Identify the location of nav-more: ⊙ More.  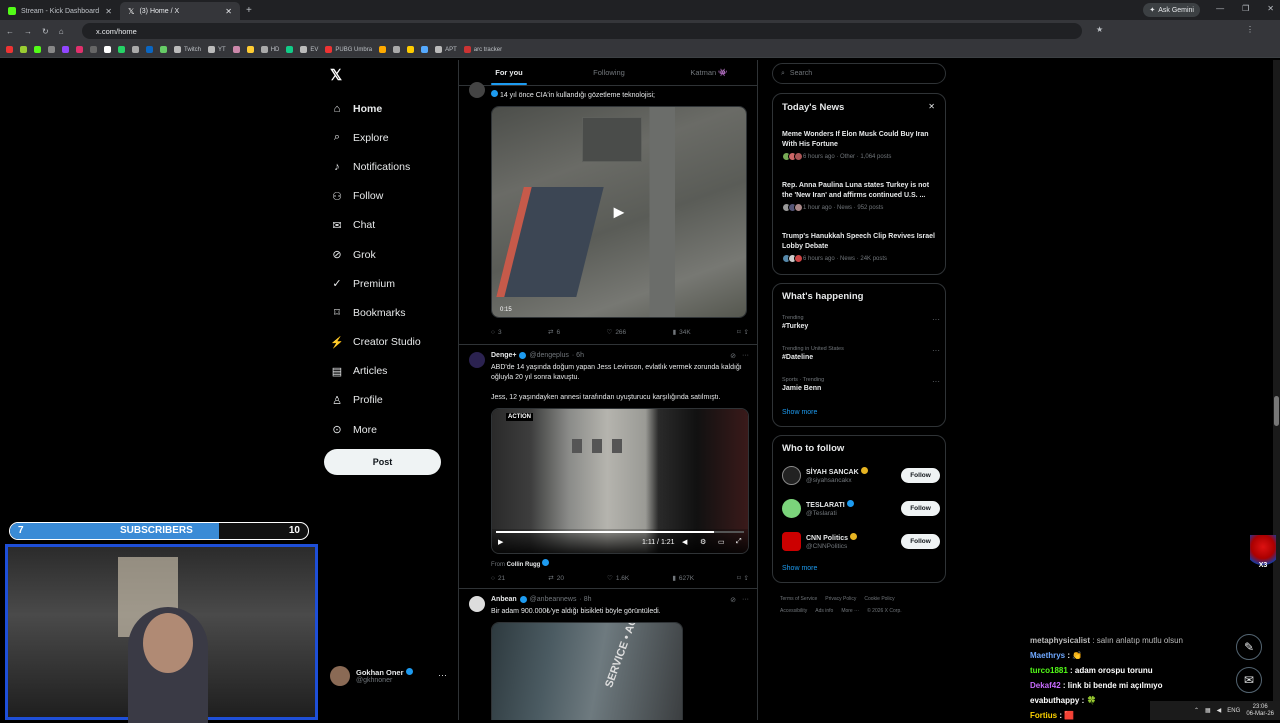
(375, 429).